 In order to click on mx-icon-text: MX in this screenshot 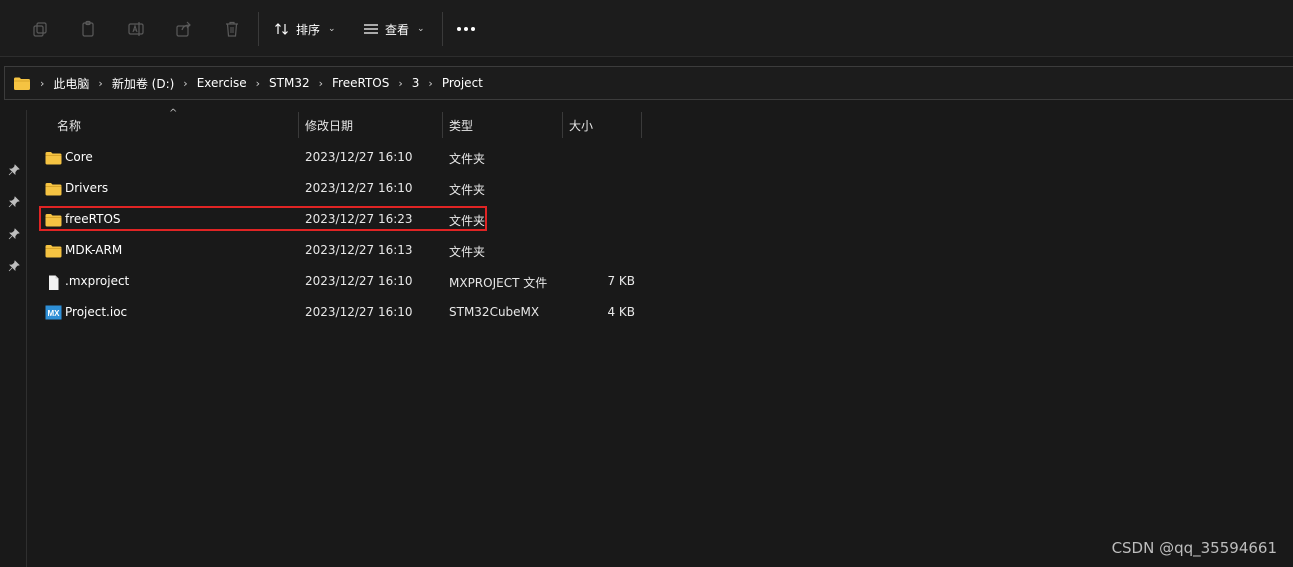, I will do `click(54, 313)`.